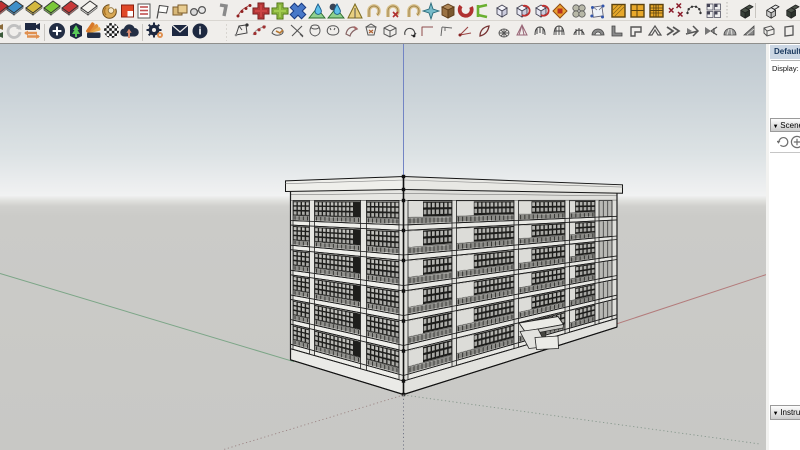  Describe the element at coordinates (199, 31) in the screenshot. I see `svg-text: i` at that location.